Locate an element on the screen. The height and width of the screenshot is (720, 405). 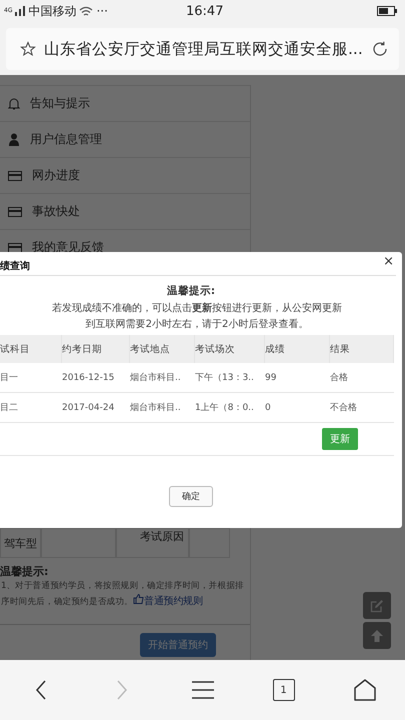
close-button: × is located at coordinates (388, 261).